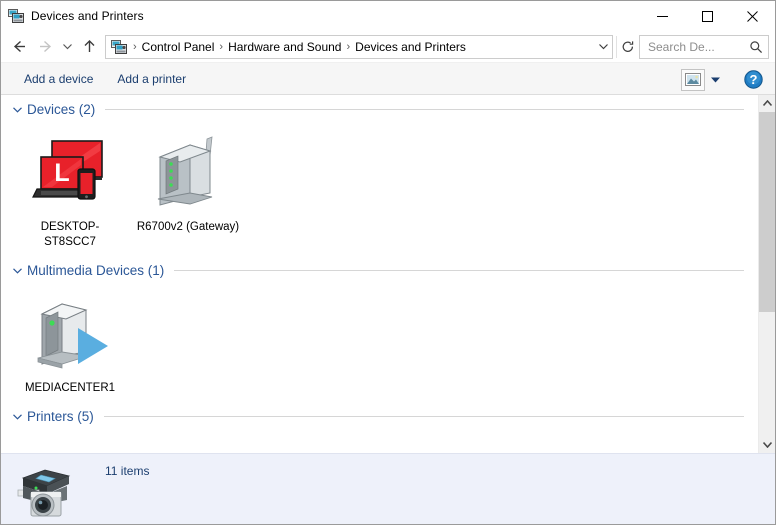  What do you see at coordinates (61, 173) in the screenshot?
I see `svg-text: L` at bounding box center [61, 173].